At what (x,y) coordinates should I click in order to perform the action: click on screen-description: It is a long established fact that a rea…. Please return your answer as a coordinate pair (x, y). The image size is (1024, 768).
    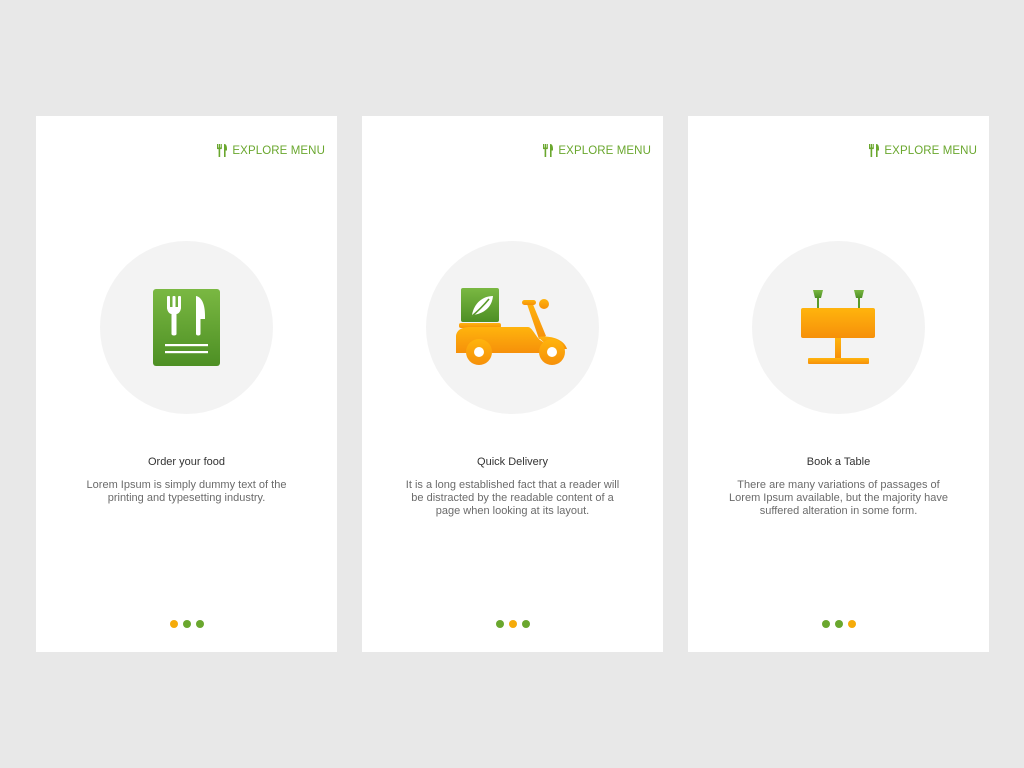
    Looking at the image, I should click on (512, 498).